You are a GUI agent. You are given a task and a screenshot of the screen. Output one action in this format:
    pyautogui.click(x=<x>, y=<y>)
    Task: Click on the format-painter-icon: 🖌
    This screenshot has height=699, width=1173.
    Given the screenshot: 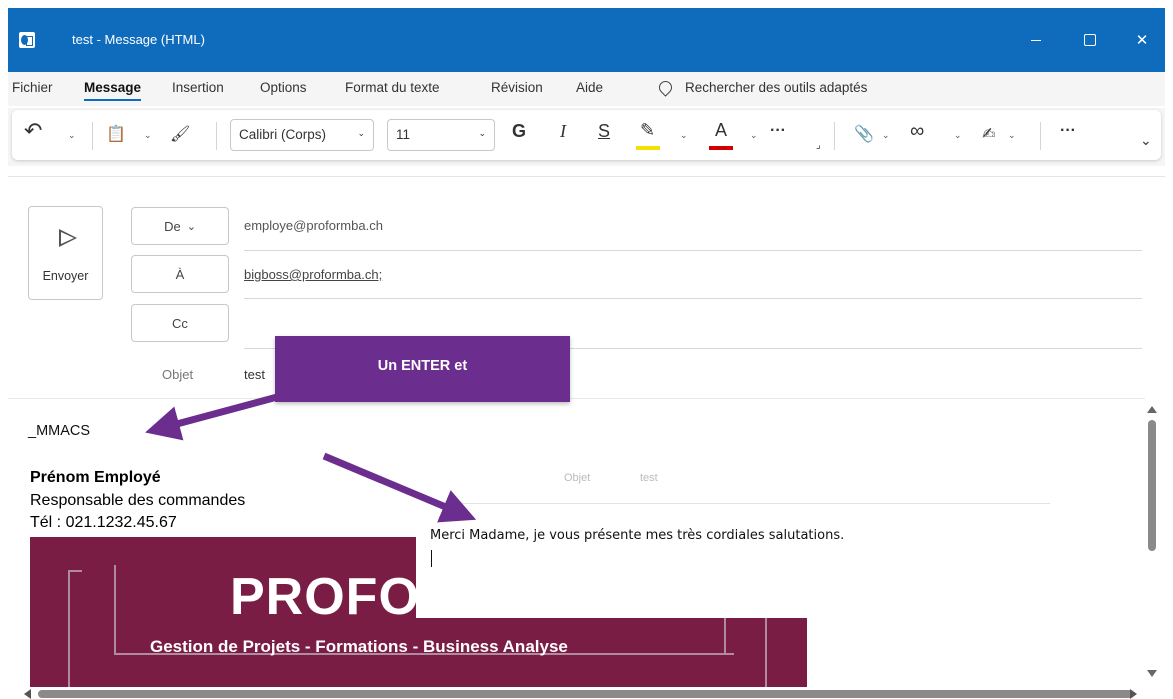 What is the action you would take?
    pyautogui.click(x=180, y=134)
    